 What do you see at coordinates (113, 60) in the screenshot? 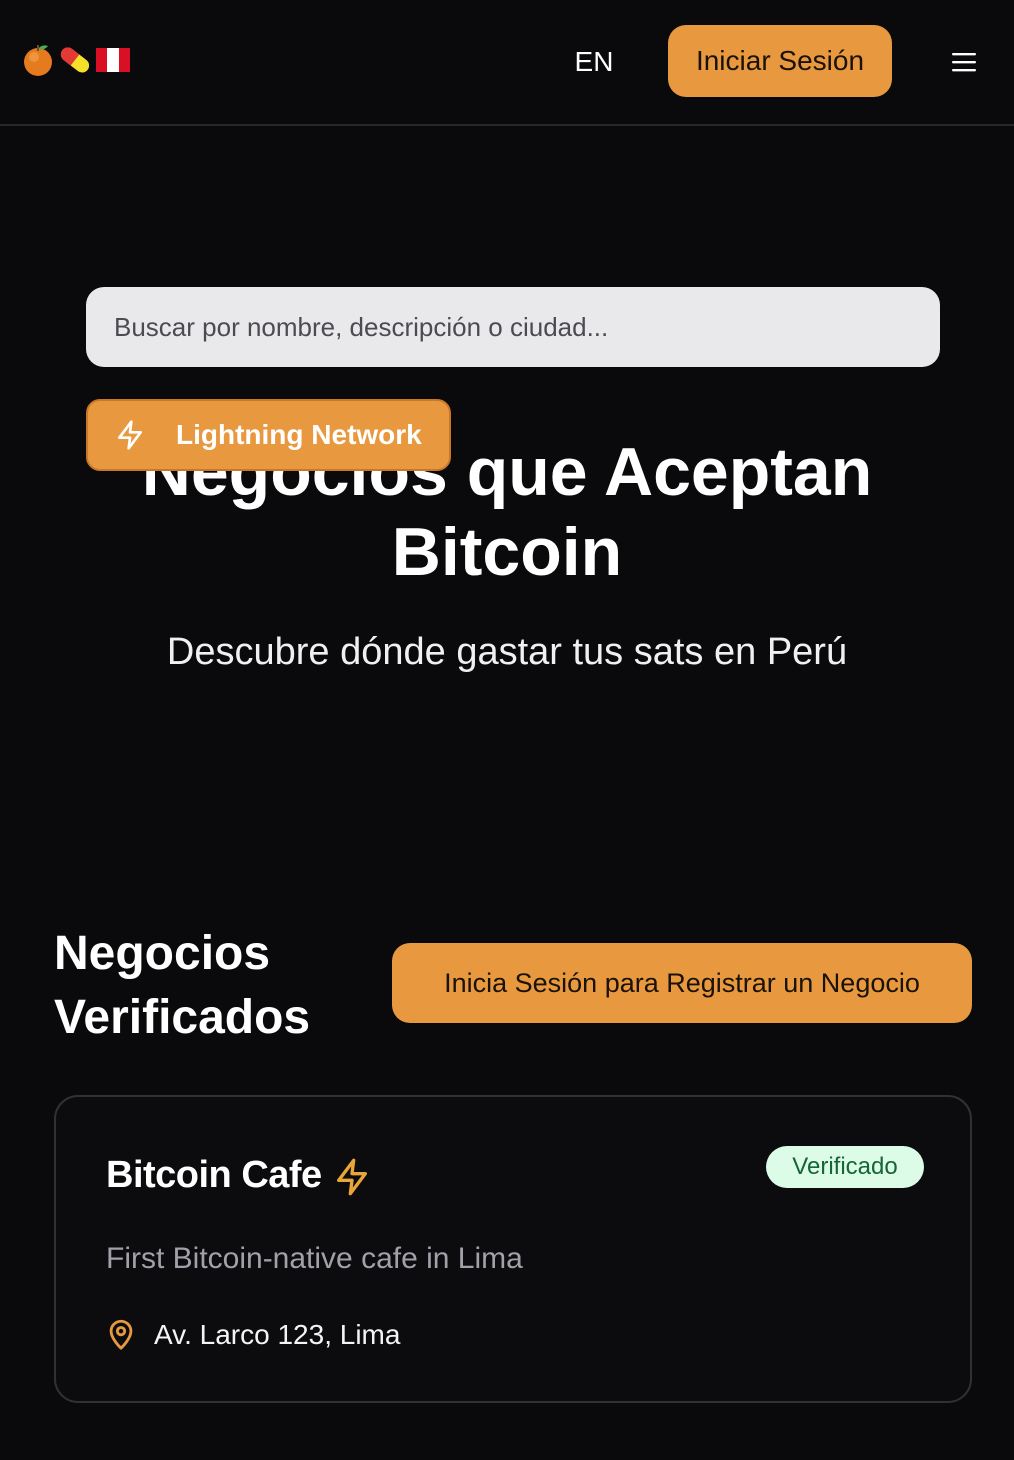
I see `peru-flag-icon` at bounding box center [113, 60].